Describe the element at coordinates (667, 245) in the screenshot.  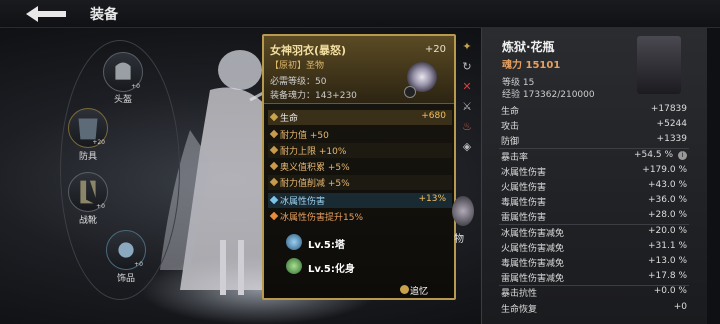
I see `stat-value: +31.1 %` at that location.